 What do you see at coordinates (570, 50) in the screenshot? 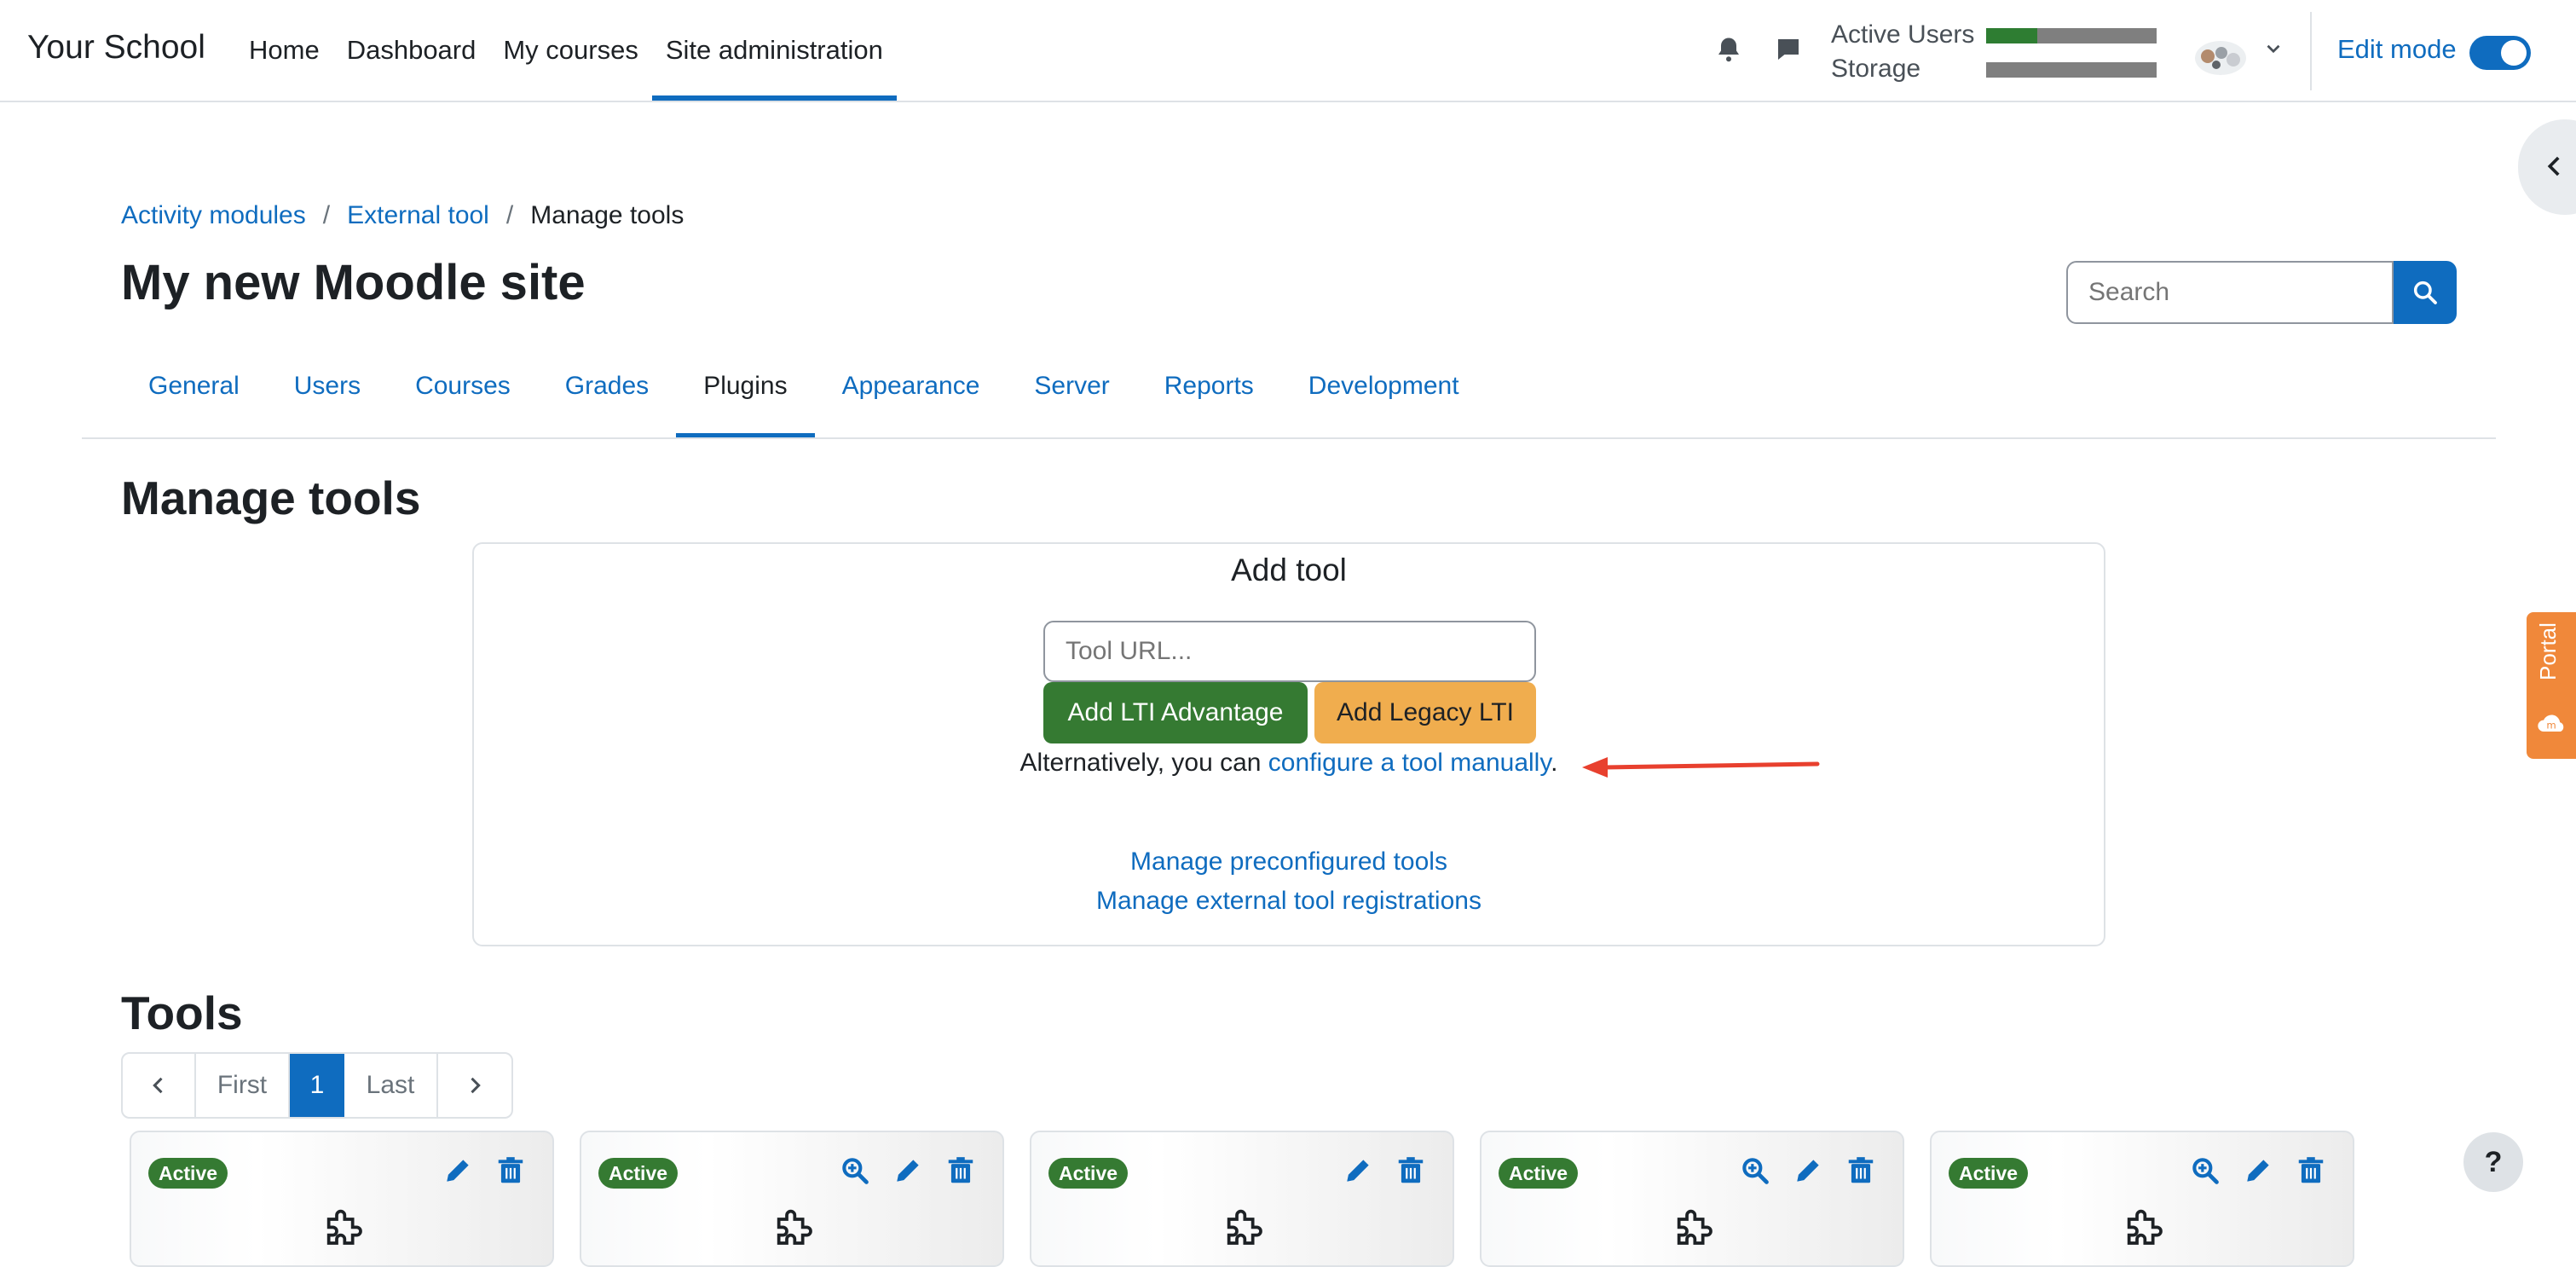
I see `nav-my-courses: My courses` at bounding box center [570, 50].